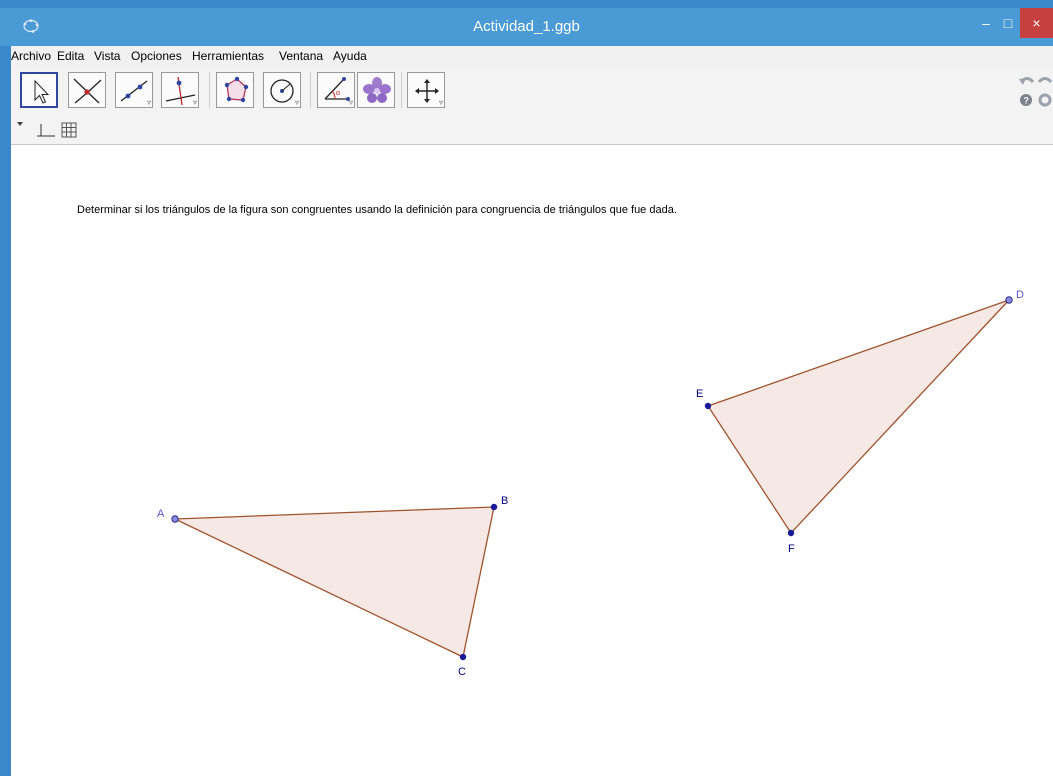  I want to click on menu-vista: Vista, so click(107, 56).